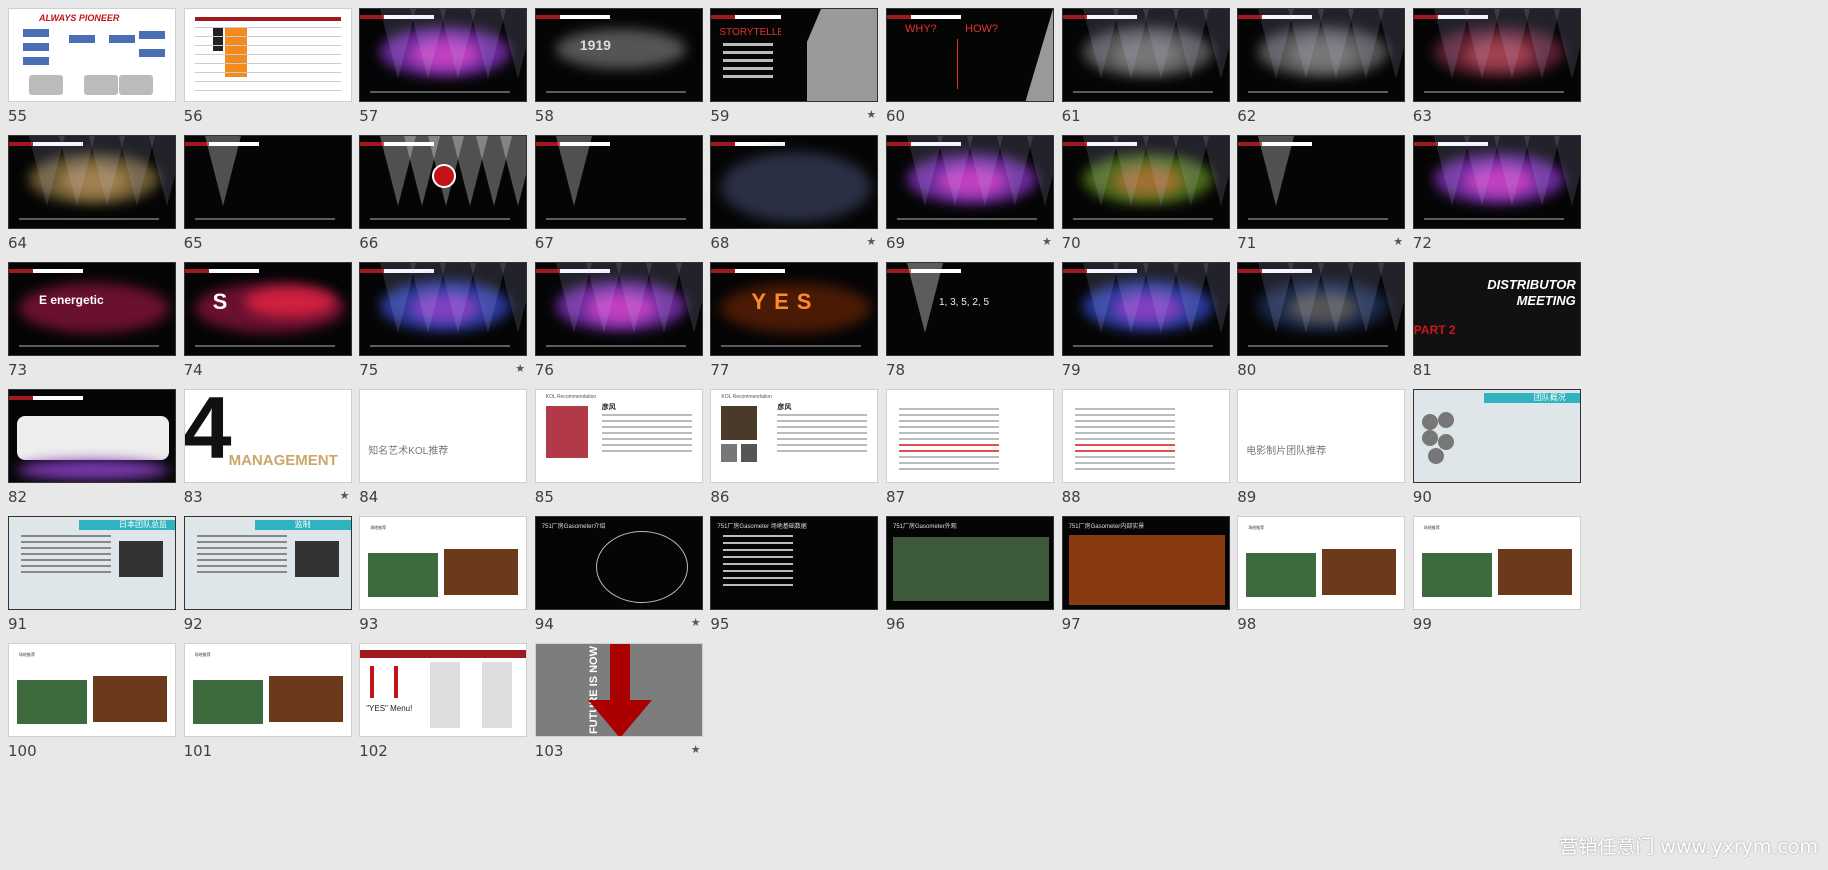 This screenshot has width=1828, height=870. I want to click on slide-preview: 751厂房Gasometer内部实景, so click(1145, 563).